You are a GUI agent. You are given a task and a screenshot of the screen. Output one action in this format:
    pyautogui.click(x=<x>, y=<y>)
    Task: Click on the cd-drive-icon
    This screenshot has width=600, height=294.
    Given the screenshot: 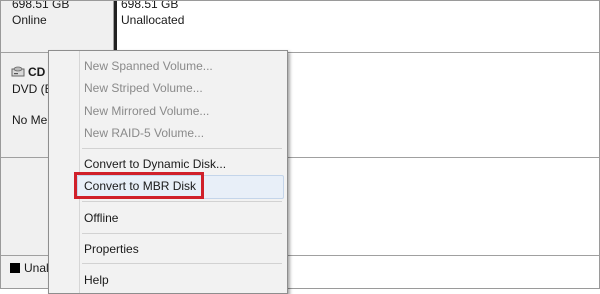 What is the action you would take?
    pyautogui.click(x=18, y=71)
    